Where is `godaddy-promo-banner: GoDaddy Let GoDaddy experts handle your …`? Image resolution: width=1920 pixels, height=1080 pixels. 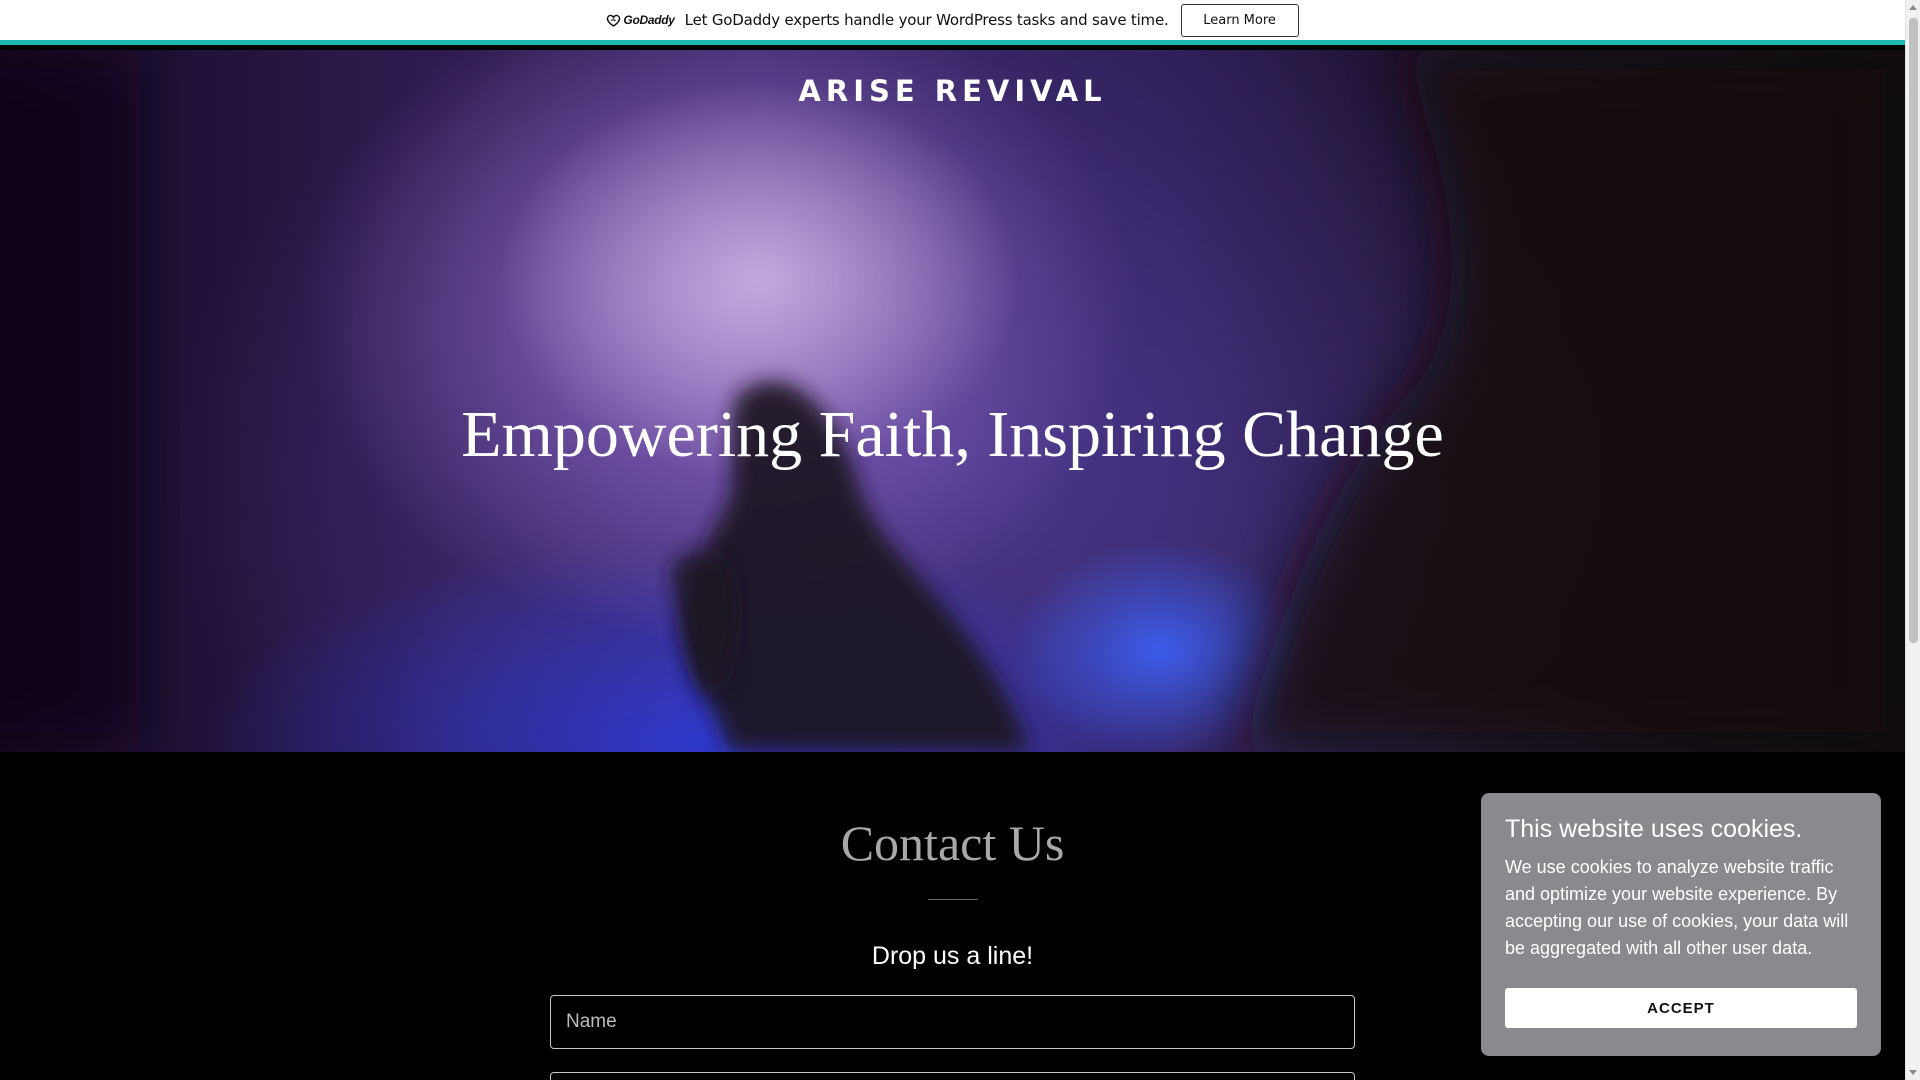 godaddy-promo-banner: GoDaddy Let GoDaddy experts handle your … is located at coordinates (952, 22).